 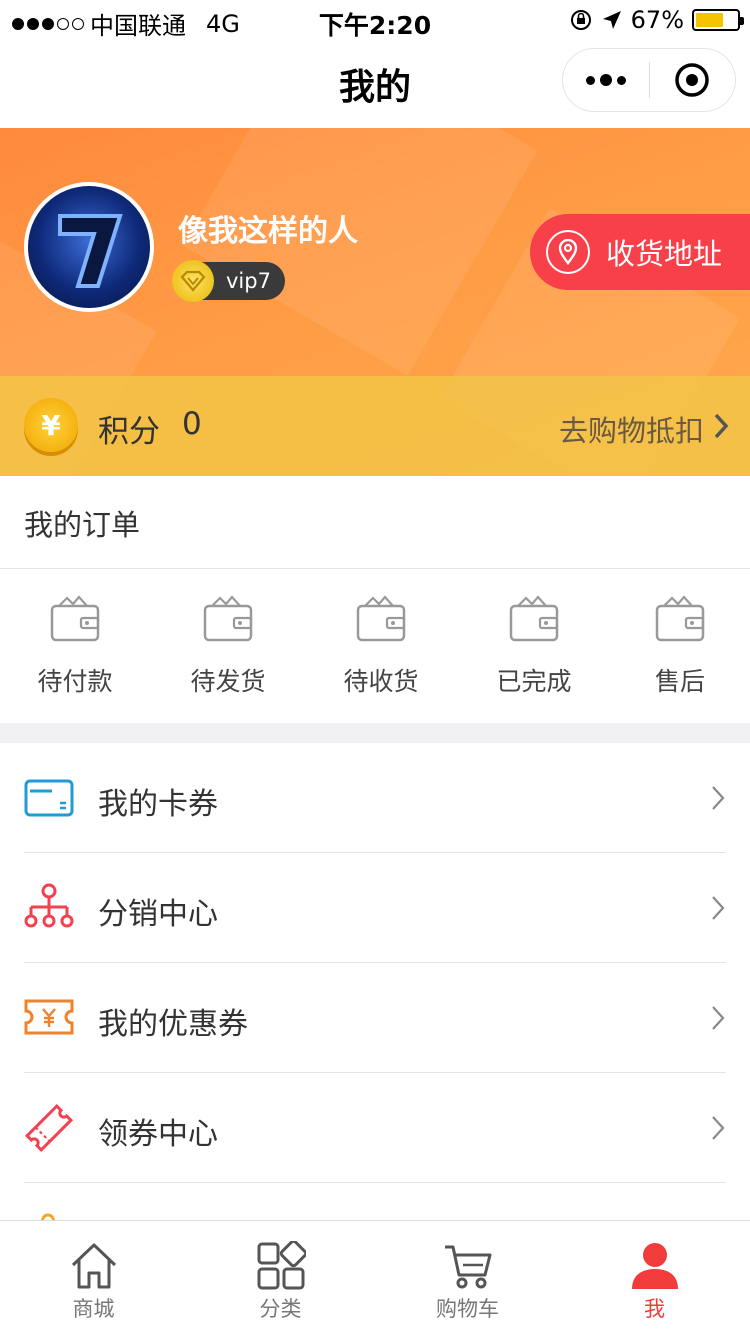 What do you see at coordinates (129, 432) in the screenshot?
I see `points-label: 积分` at bounding box center [129, 432].